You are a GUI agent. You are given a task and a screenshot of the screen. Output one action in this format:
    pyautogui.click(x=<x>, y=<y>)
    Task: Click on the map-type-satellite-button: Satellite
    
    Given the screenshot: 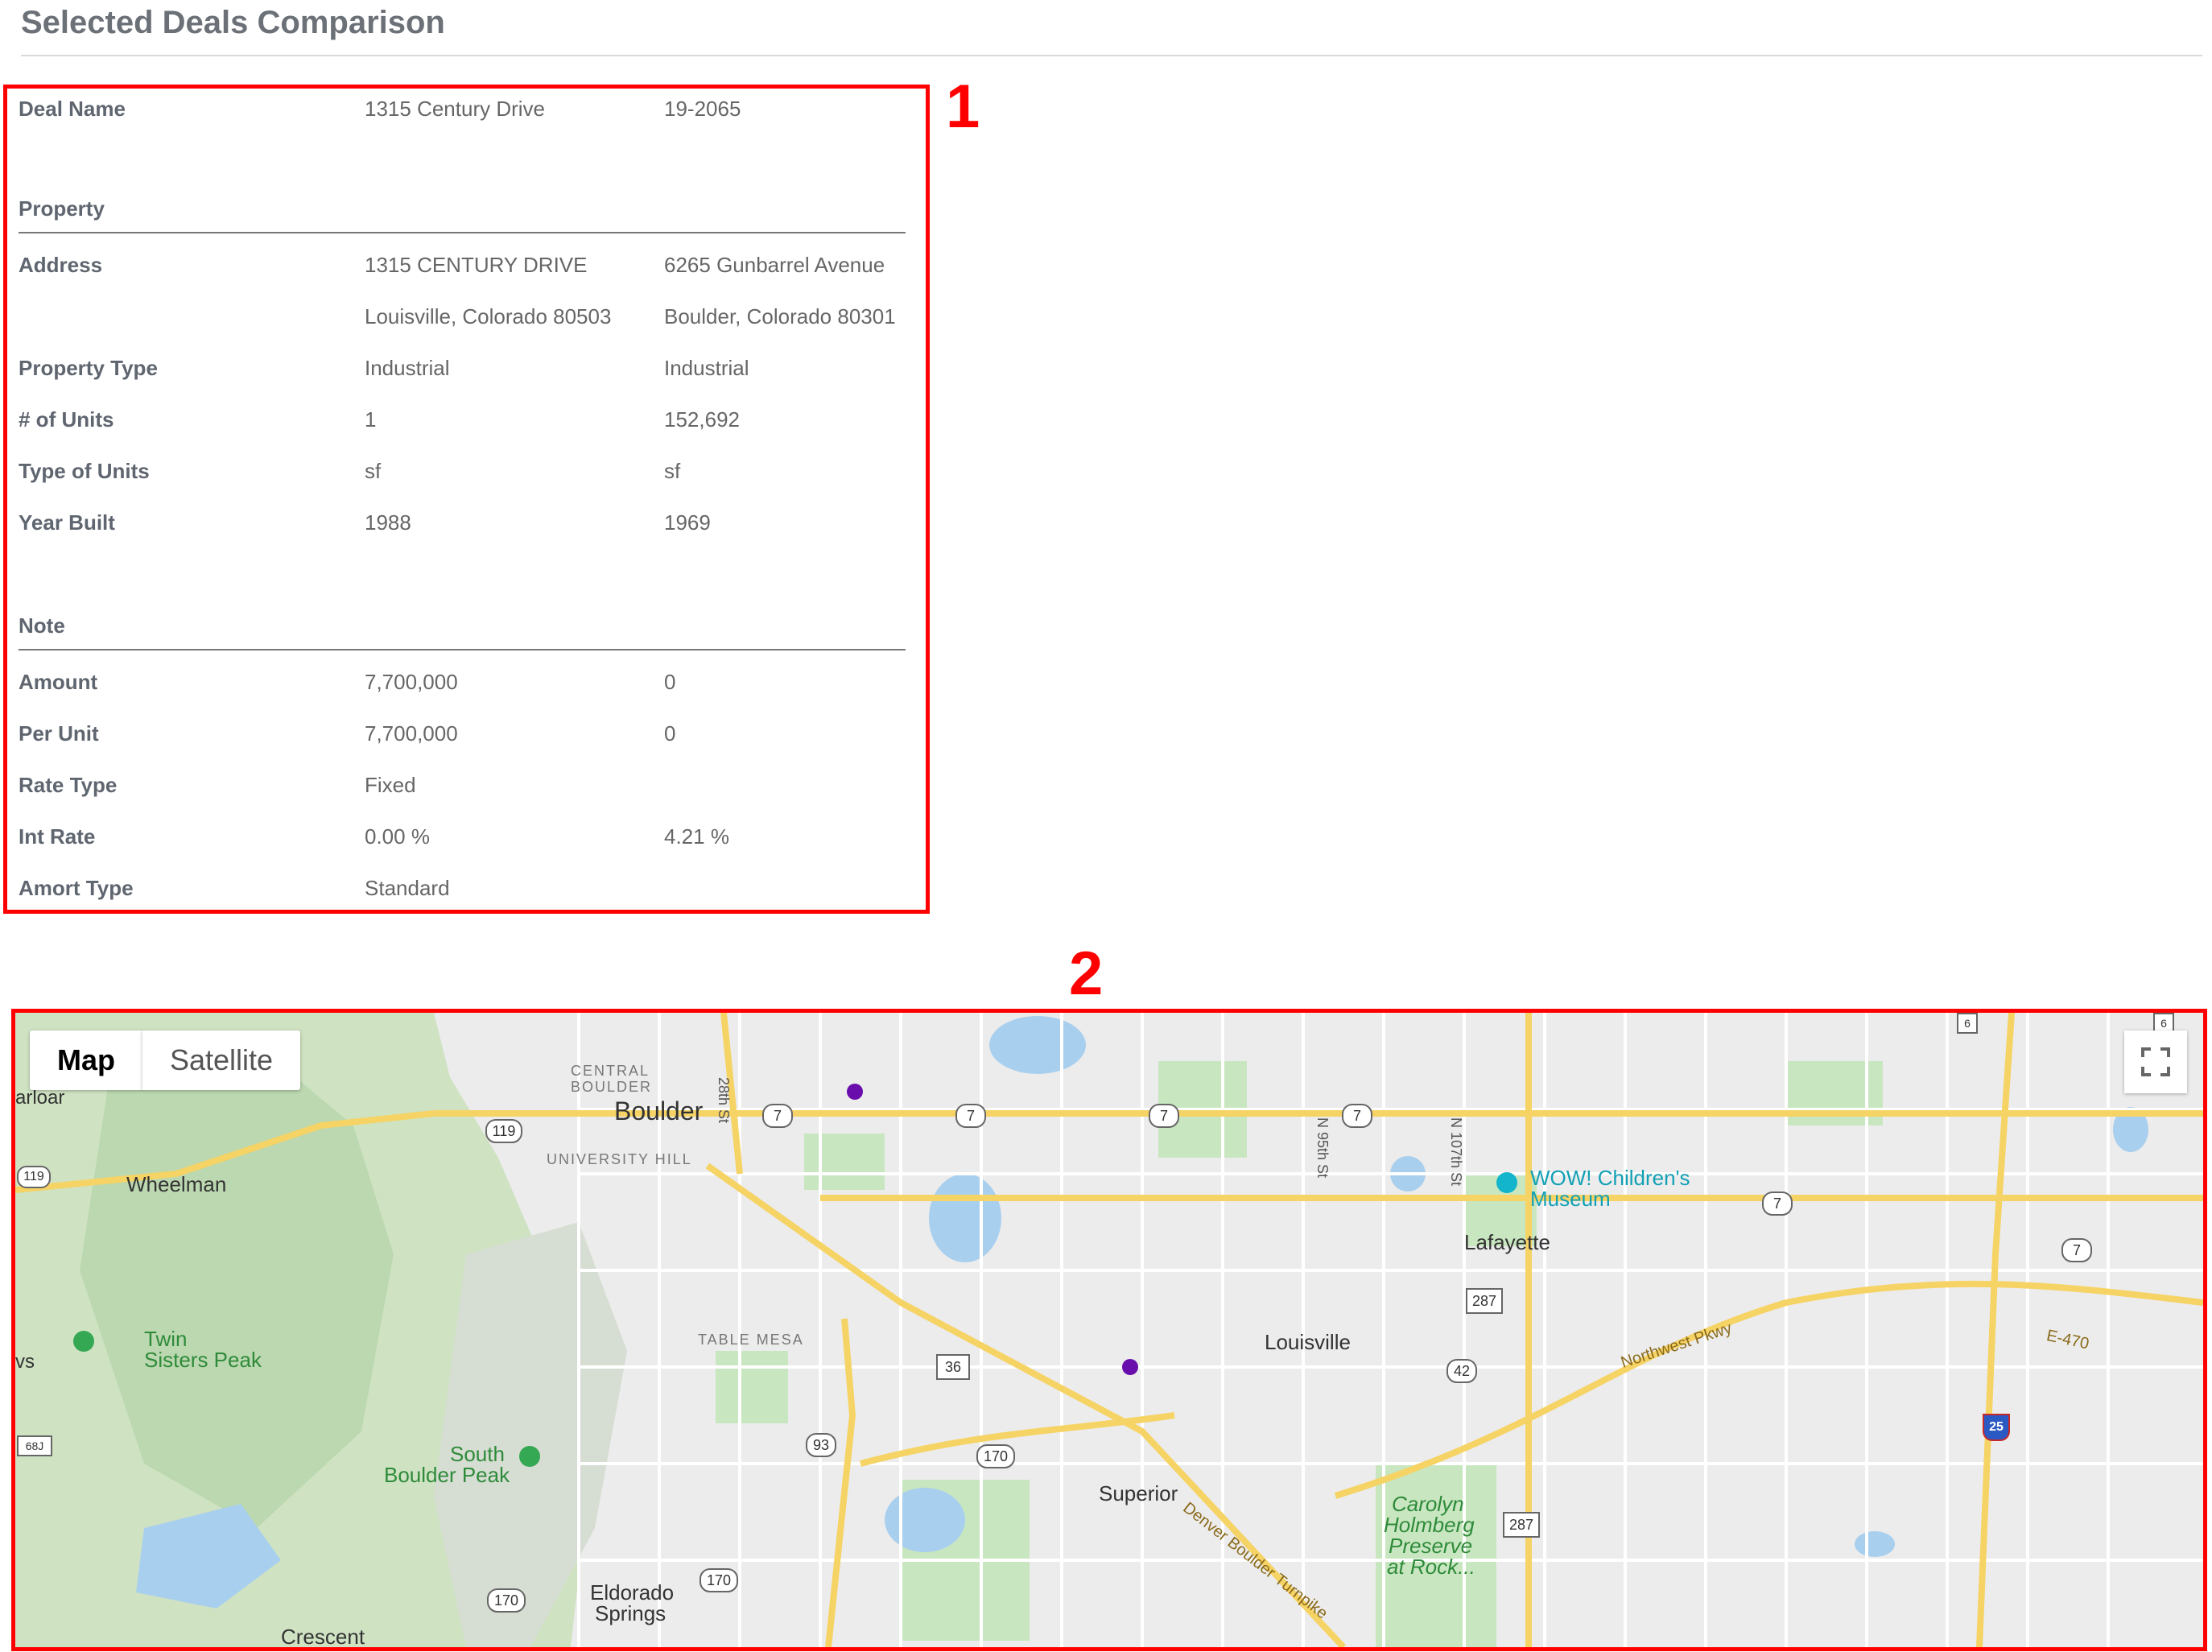 What is the action you would take?
    pyautogui.click(x=221, y=1060)
    